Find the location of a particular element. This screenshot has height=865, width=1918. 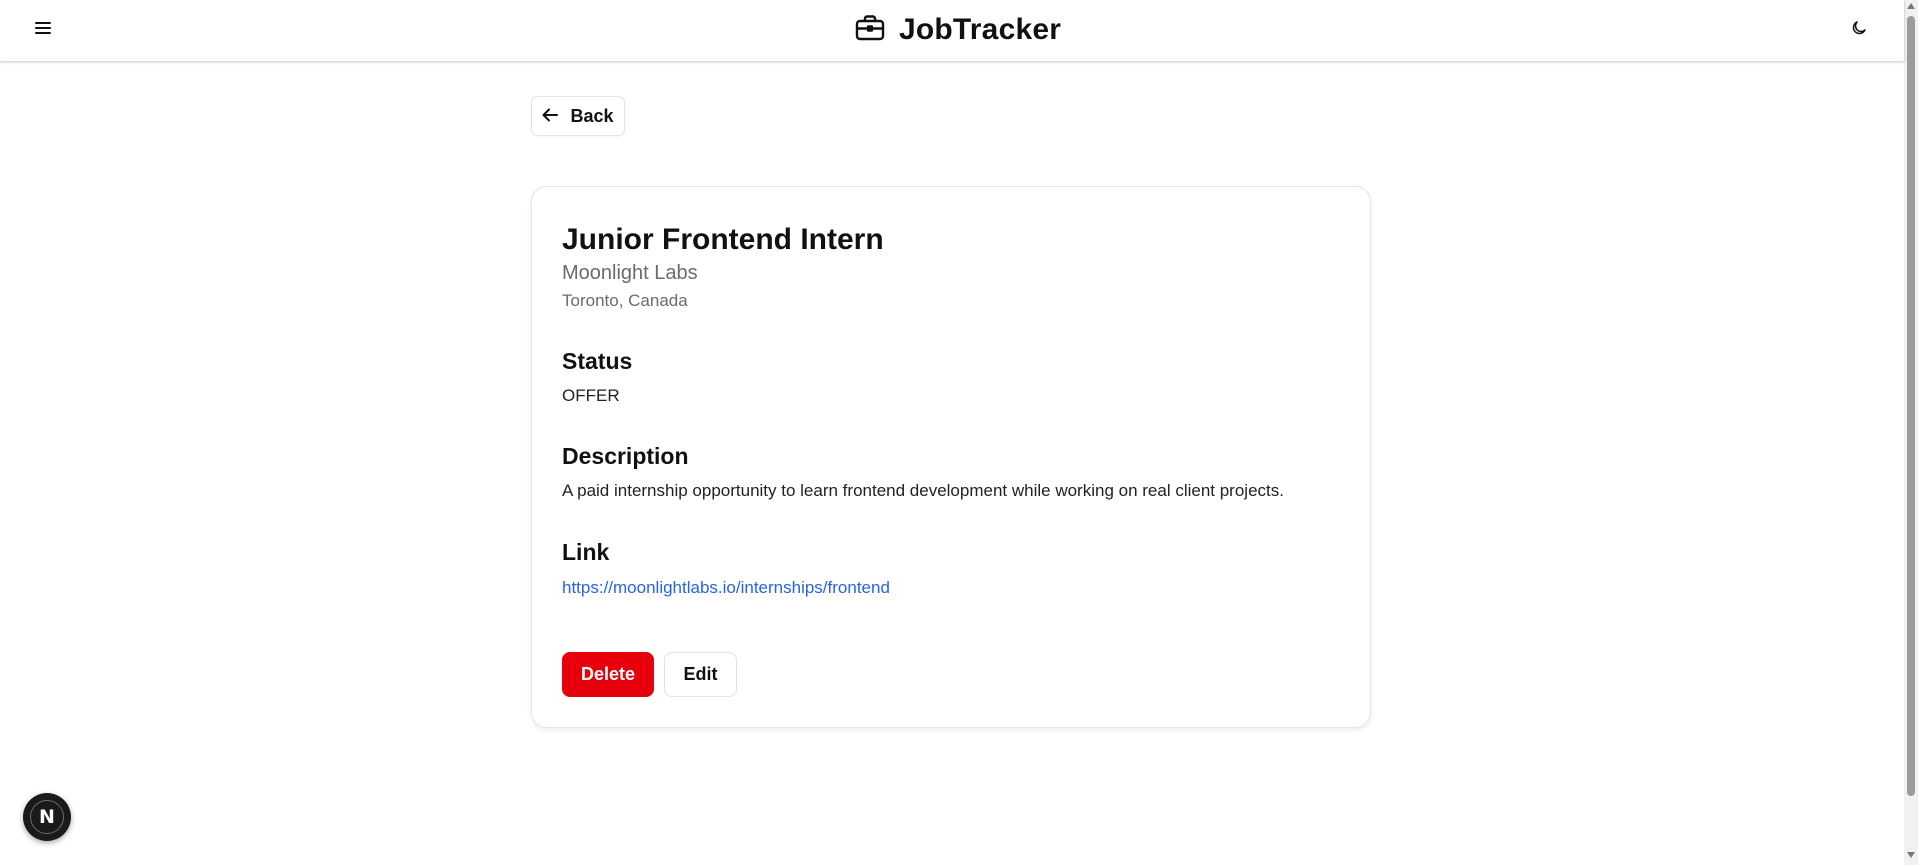

delete-button: Delete is located at coordinates (608, 674).